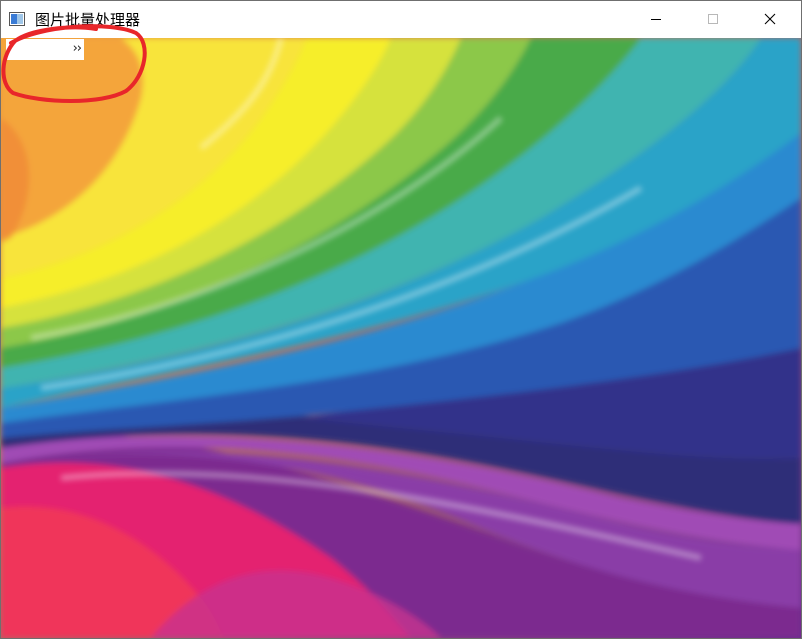 Image resolution: width=802 pixels, height=639 pixels. I want to click on close-icon, so click(770, 19).